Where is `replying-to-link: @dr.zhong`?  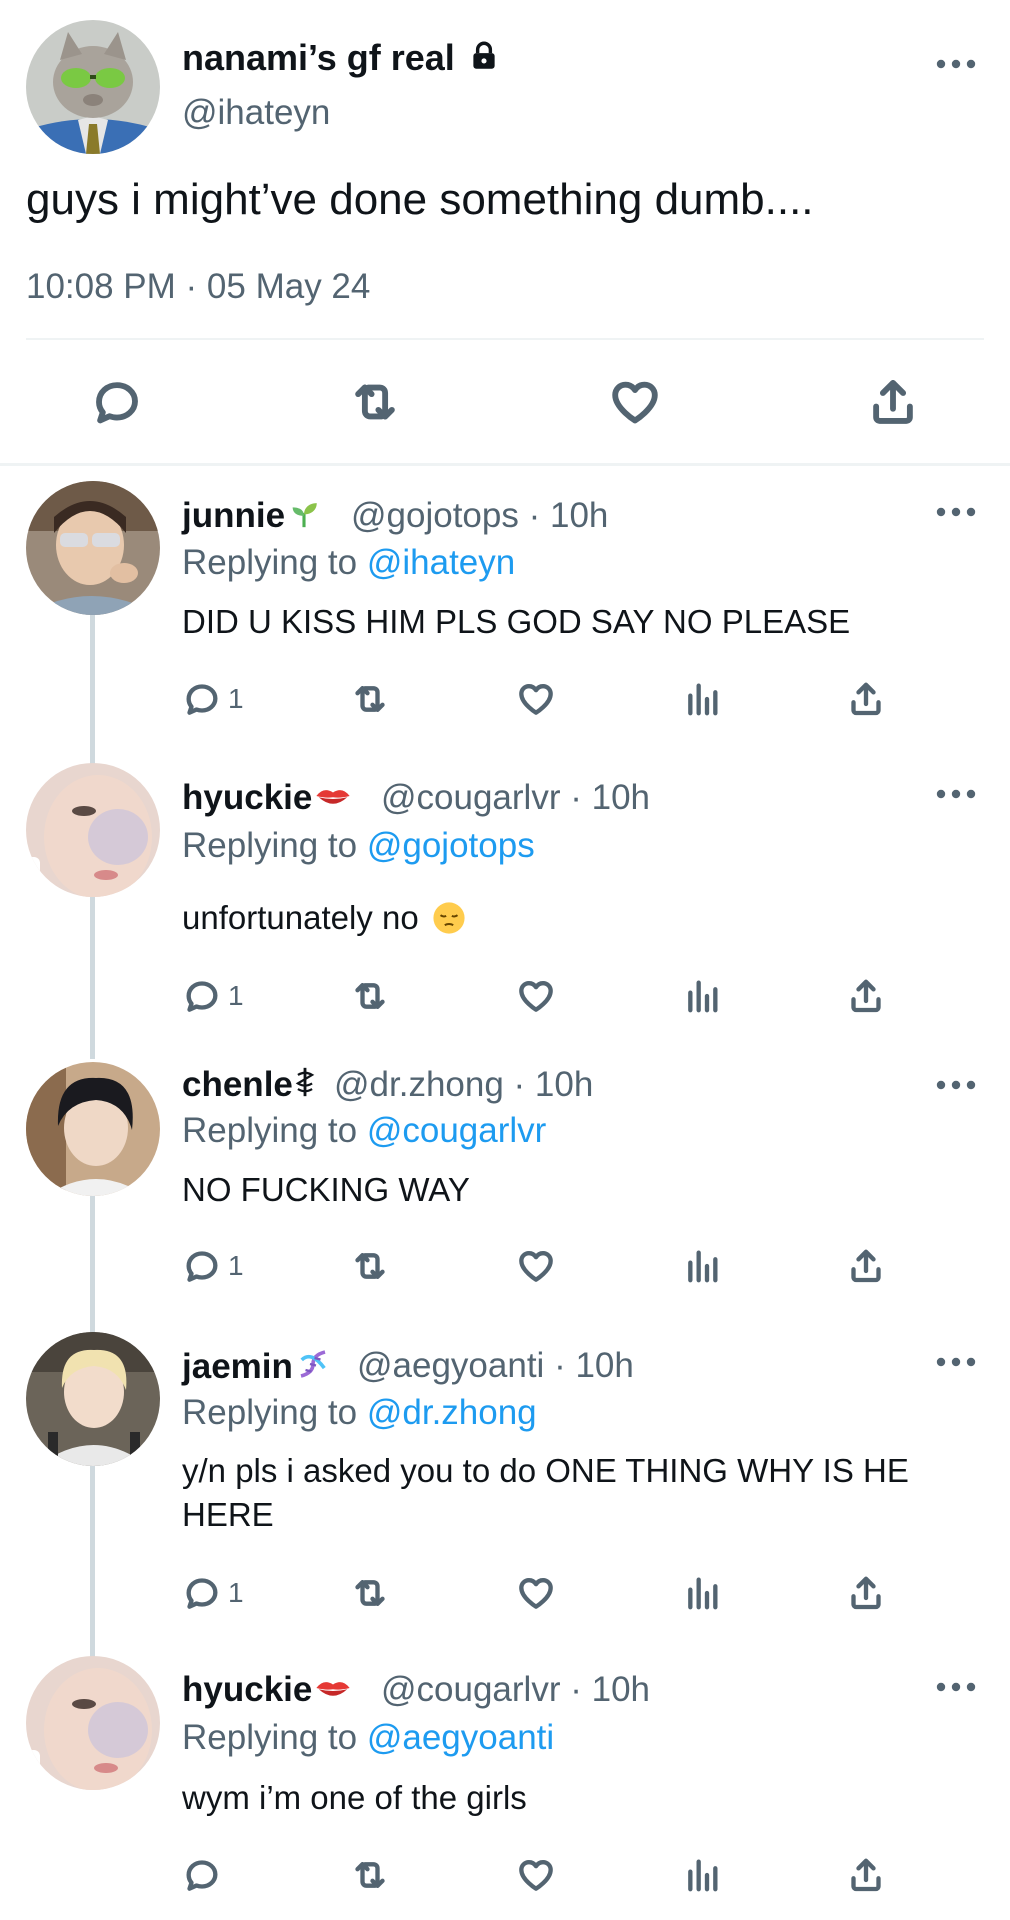 replying-to-link: @dr.zhong is located at coordinates (452, 1412).